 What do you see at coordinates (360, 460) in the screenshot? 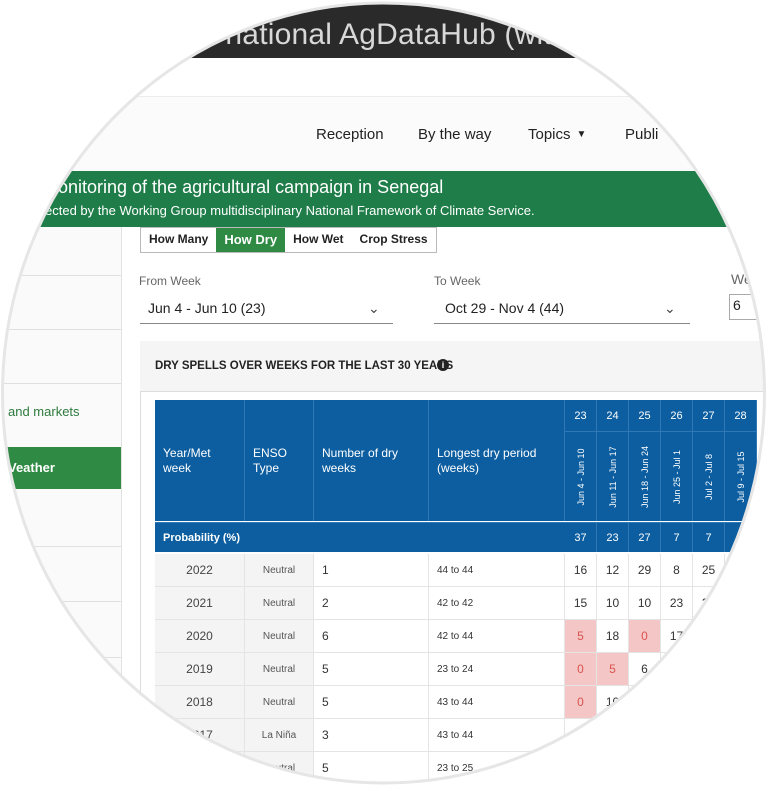
I see `col-header-number-label: Number of dry weeks` at bounding box center [360, 460].